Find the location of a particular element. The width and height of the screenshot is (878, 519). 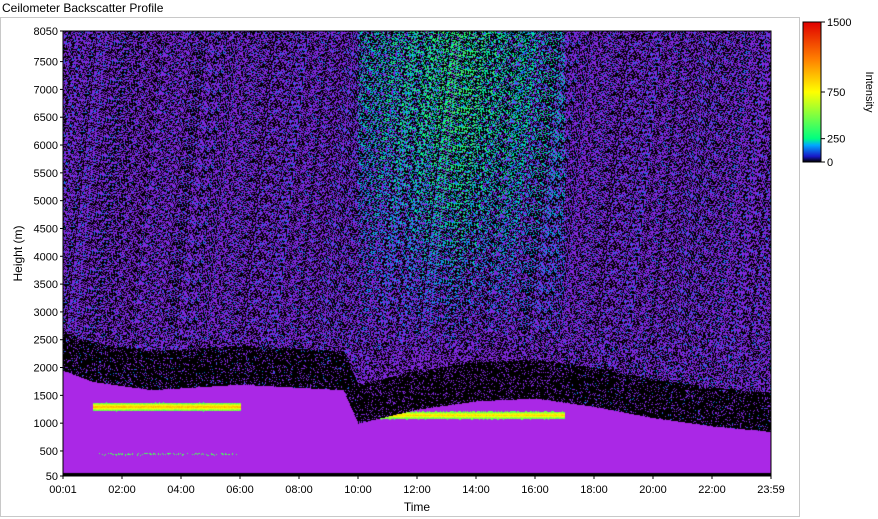

y-tick-label: 6500 is located at coordinates (46, 118).